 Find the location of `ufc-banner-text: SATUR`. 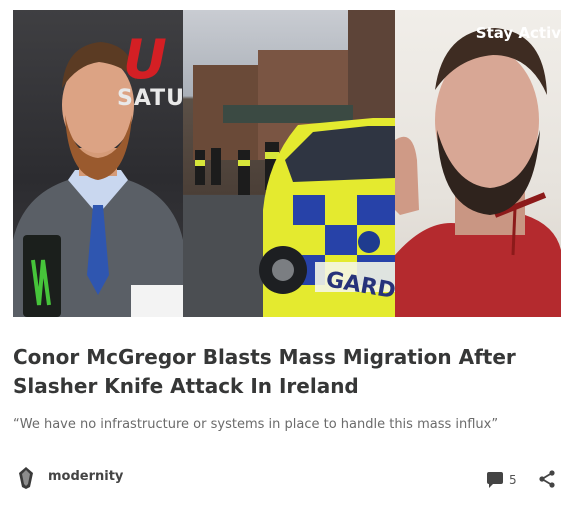

ufc-banner-text: SATUR is located at coordinates (150, 98).